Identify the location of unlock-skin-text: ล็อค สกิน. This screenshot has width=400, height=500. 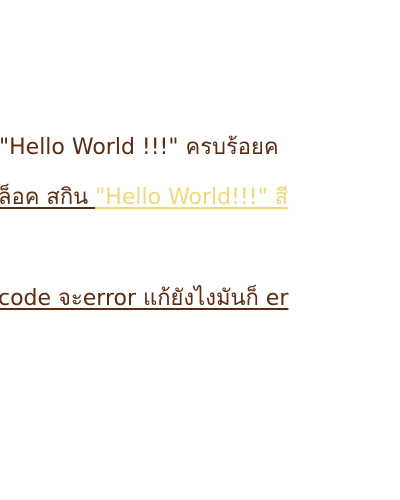
(48, 197).